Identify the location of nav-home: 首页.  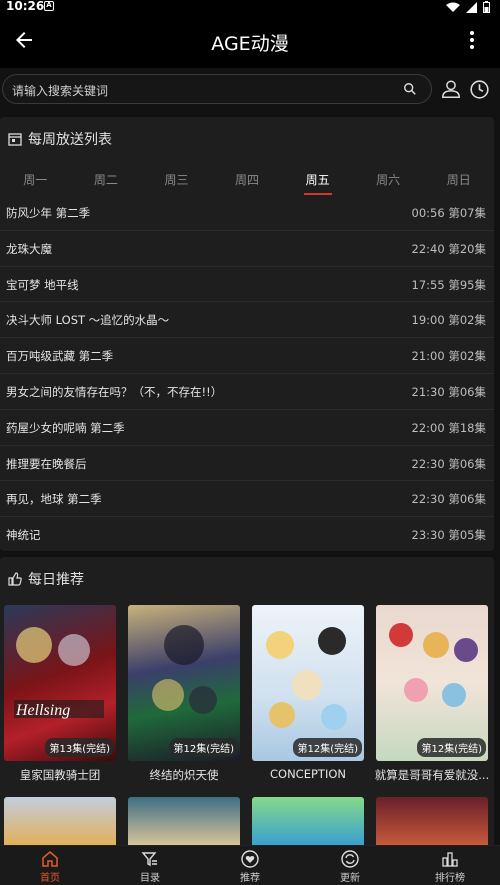
(50, 865).